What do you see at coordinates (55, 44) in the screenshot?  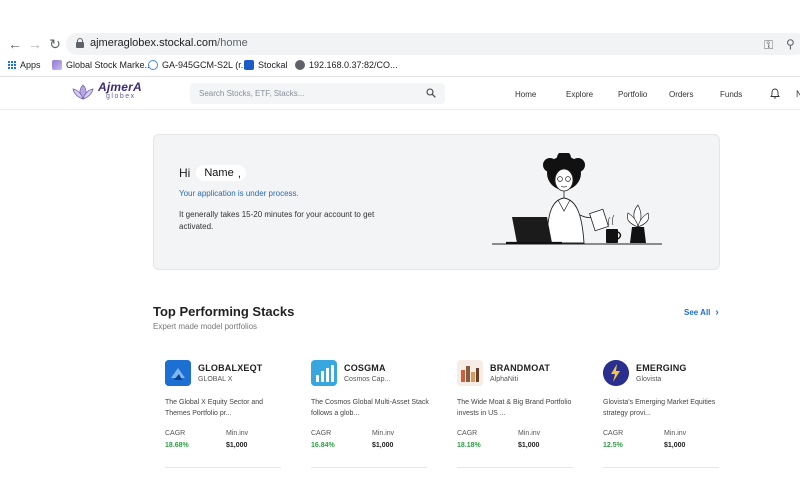 I see `reload-icon: ↻` at bounding box center [55, 44].